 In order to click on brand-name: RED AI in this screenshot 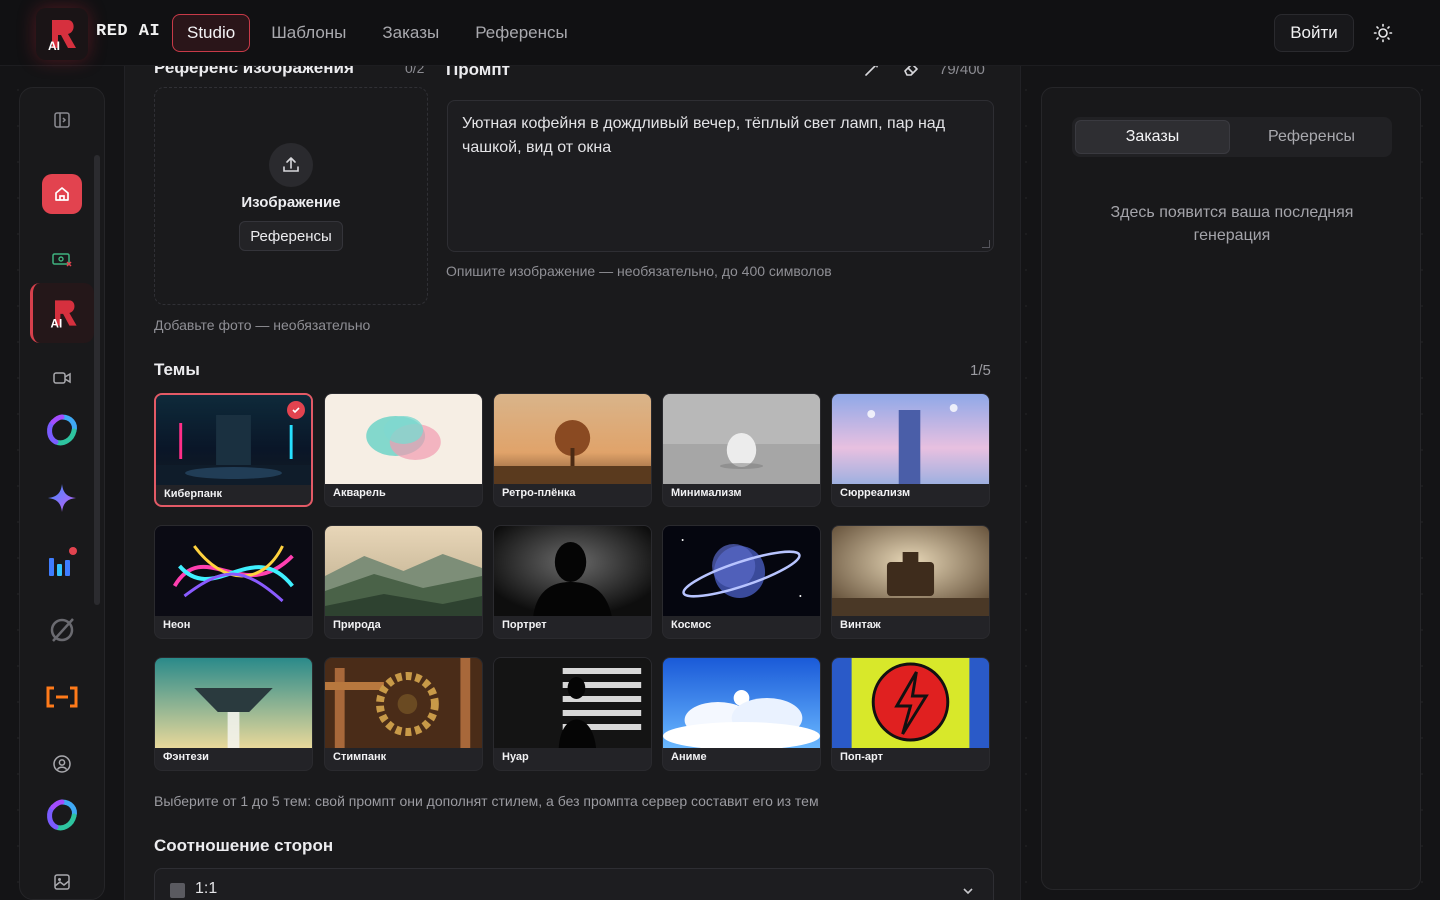, I will do `click(128, 31)`.